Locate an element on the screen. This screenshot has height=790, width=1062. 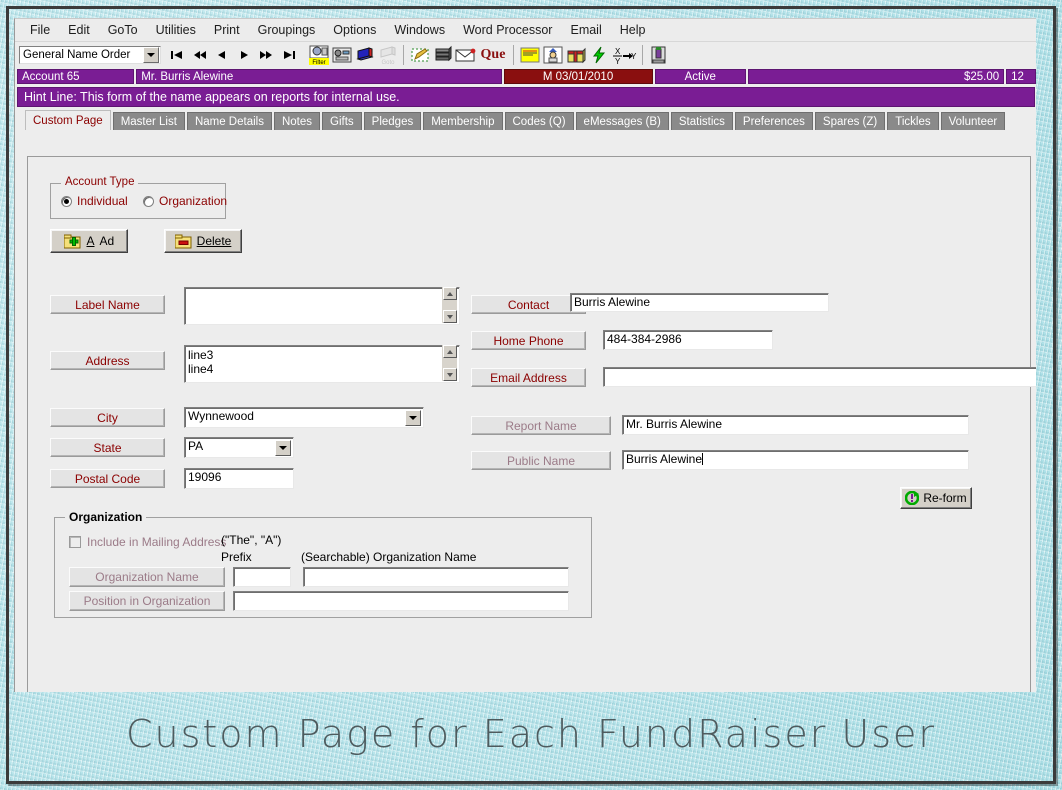
menu-item-file: File is located at coordinates (40, 30).